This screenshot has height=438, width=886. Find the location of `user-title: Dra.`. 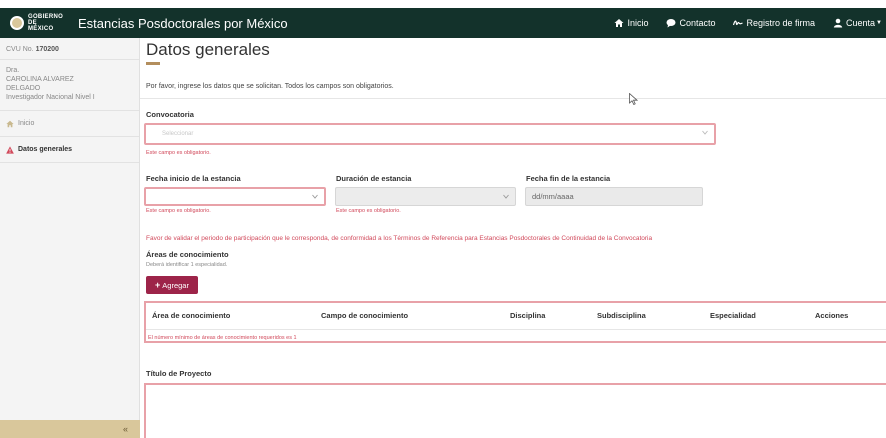

user-title: Dra. is located at coordinates (13, 70).